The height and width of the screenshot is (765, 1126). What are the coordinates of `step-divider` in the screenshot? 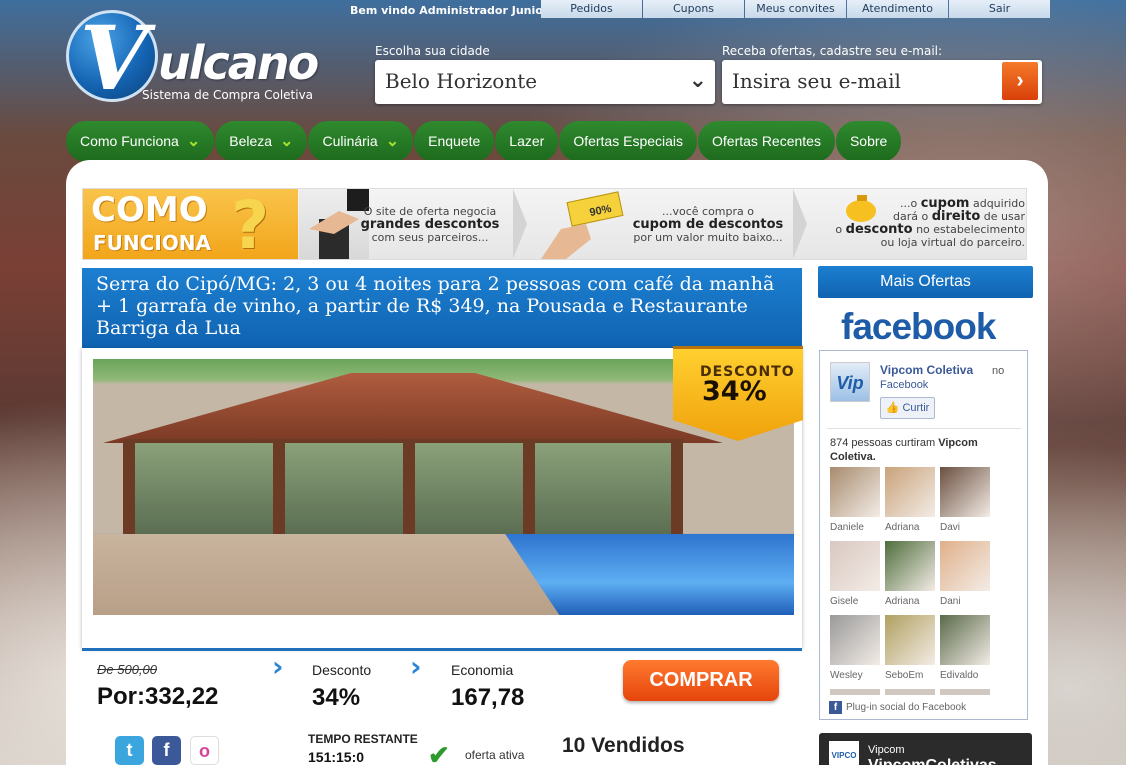 It's located at (800, 224).